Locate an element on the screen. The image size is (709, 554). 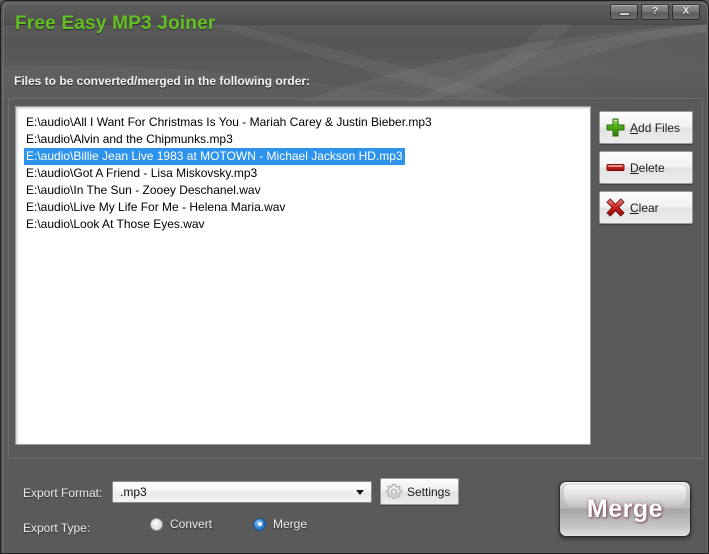
minimize-icon is located at coordinates (624, 14).